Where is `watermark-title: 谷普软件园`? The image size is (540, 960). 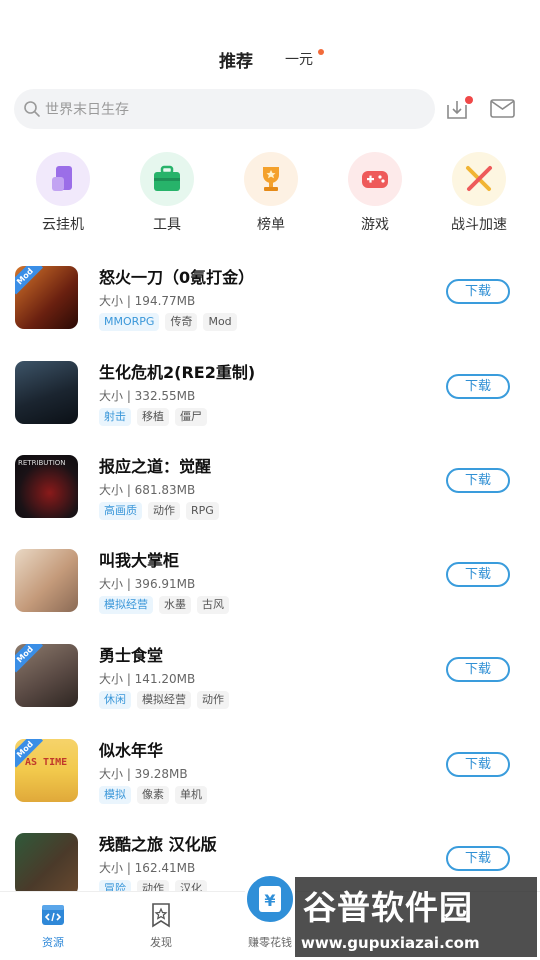 watermark-title: 谷普软件园 is located at coordinates (388, 907).